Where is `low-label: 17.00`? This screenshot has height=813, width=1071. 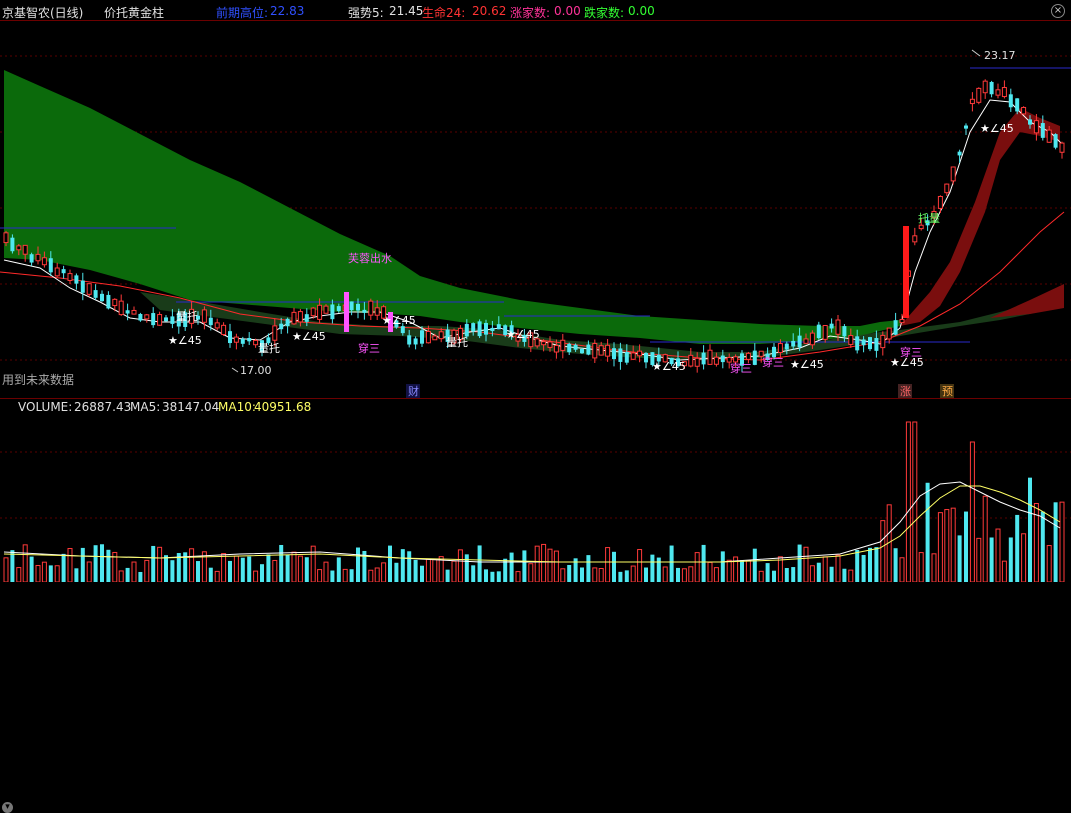
low-label: 17.00 is located at coordinates (256, 370).